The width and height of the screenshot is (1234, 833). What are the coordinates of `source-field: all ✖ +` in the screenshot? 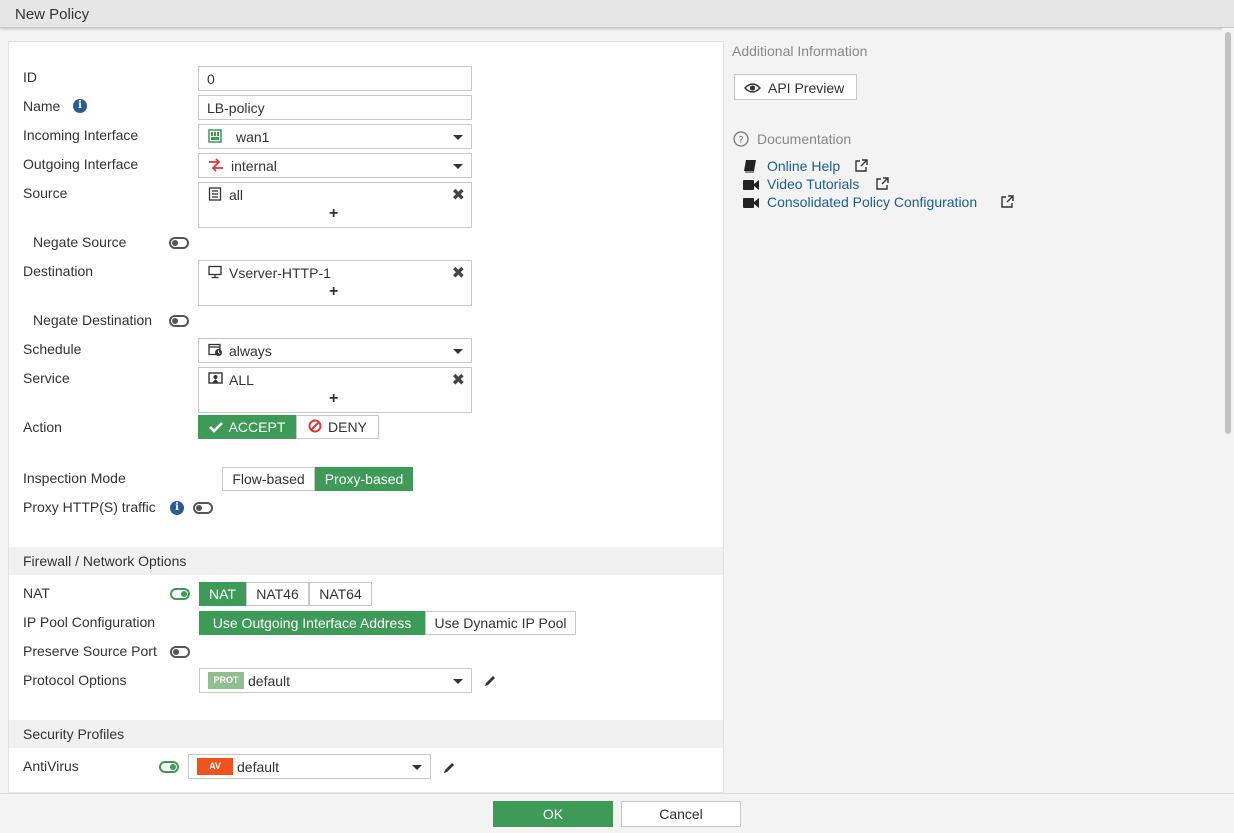 It's located at (335, 205).